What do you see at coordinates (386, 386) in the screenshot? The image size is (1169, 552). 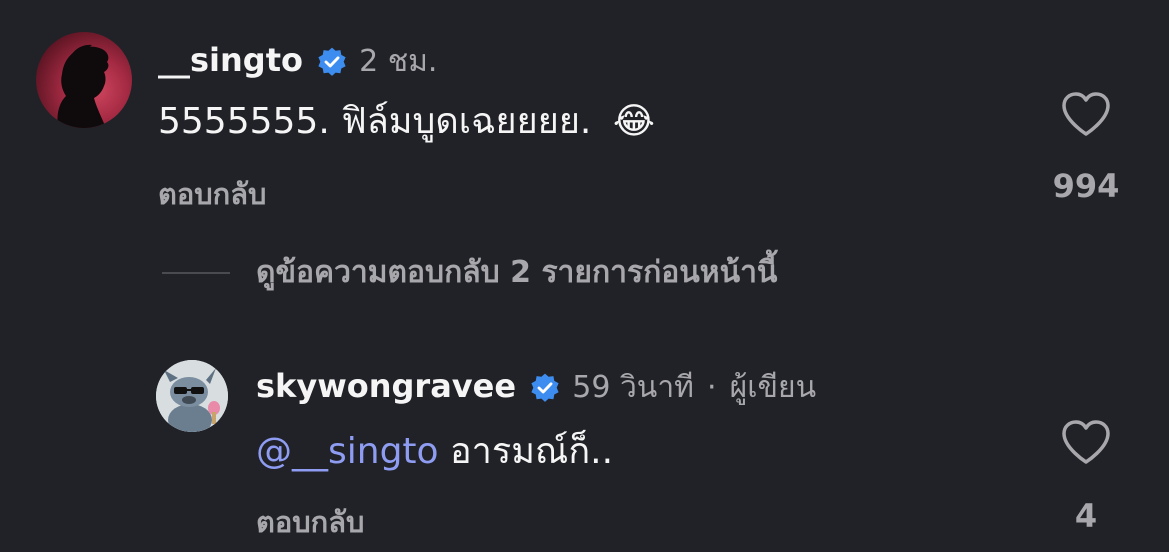 I see `reply-username: skywongravee` at bounding box center [386, 386].